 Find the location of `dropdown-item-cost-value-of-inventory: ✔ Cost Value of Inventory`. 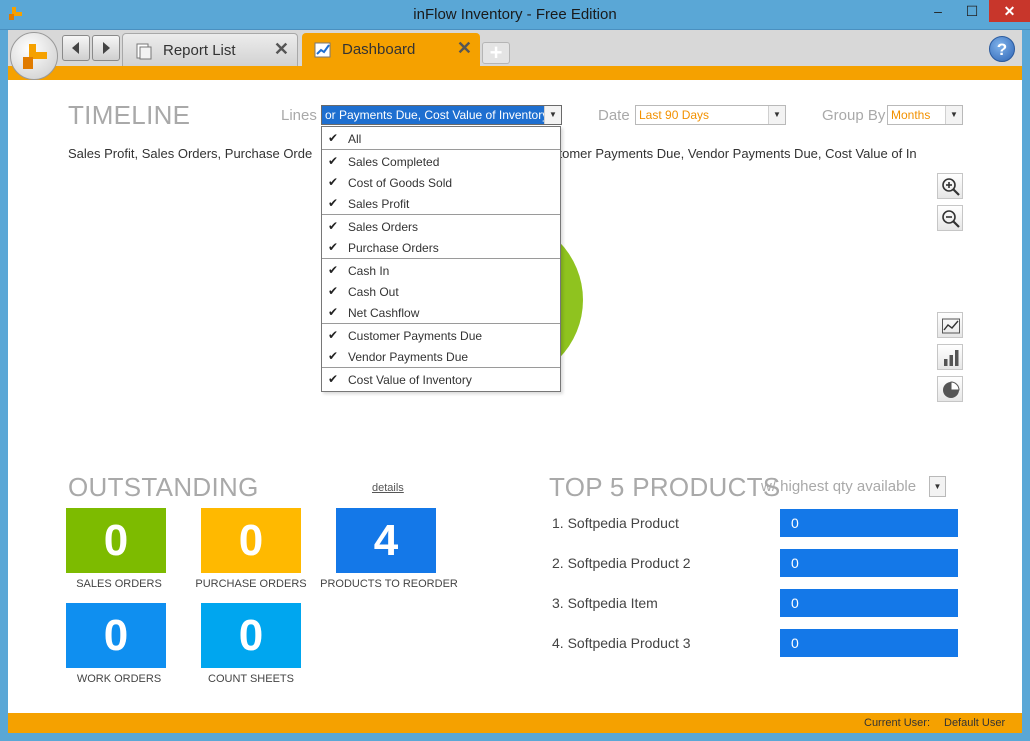

dropdown-item-cost-value-of-inventory: ✔ Cost Value of Inventory is located at coordinates (441, 379).